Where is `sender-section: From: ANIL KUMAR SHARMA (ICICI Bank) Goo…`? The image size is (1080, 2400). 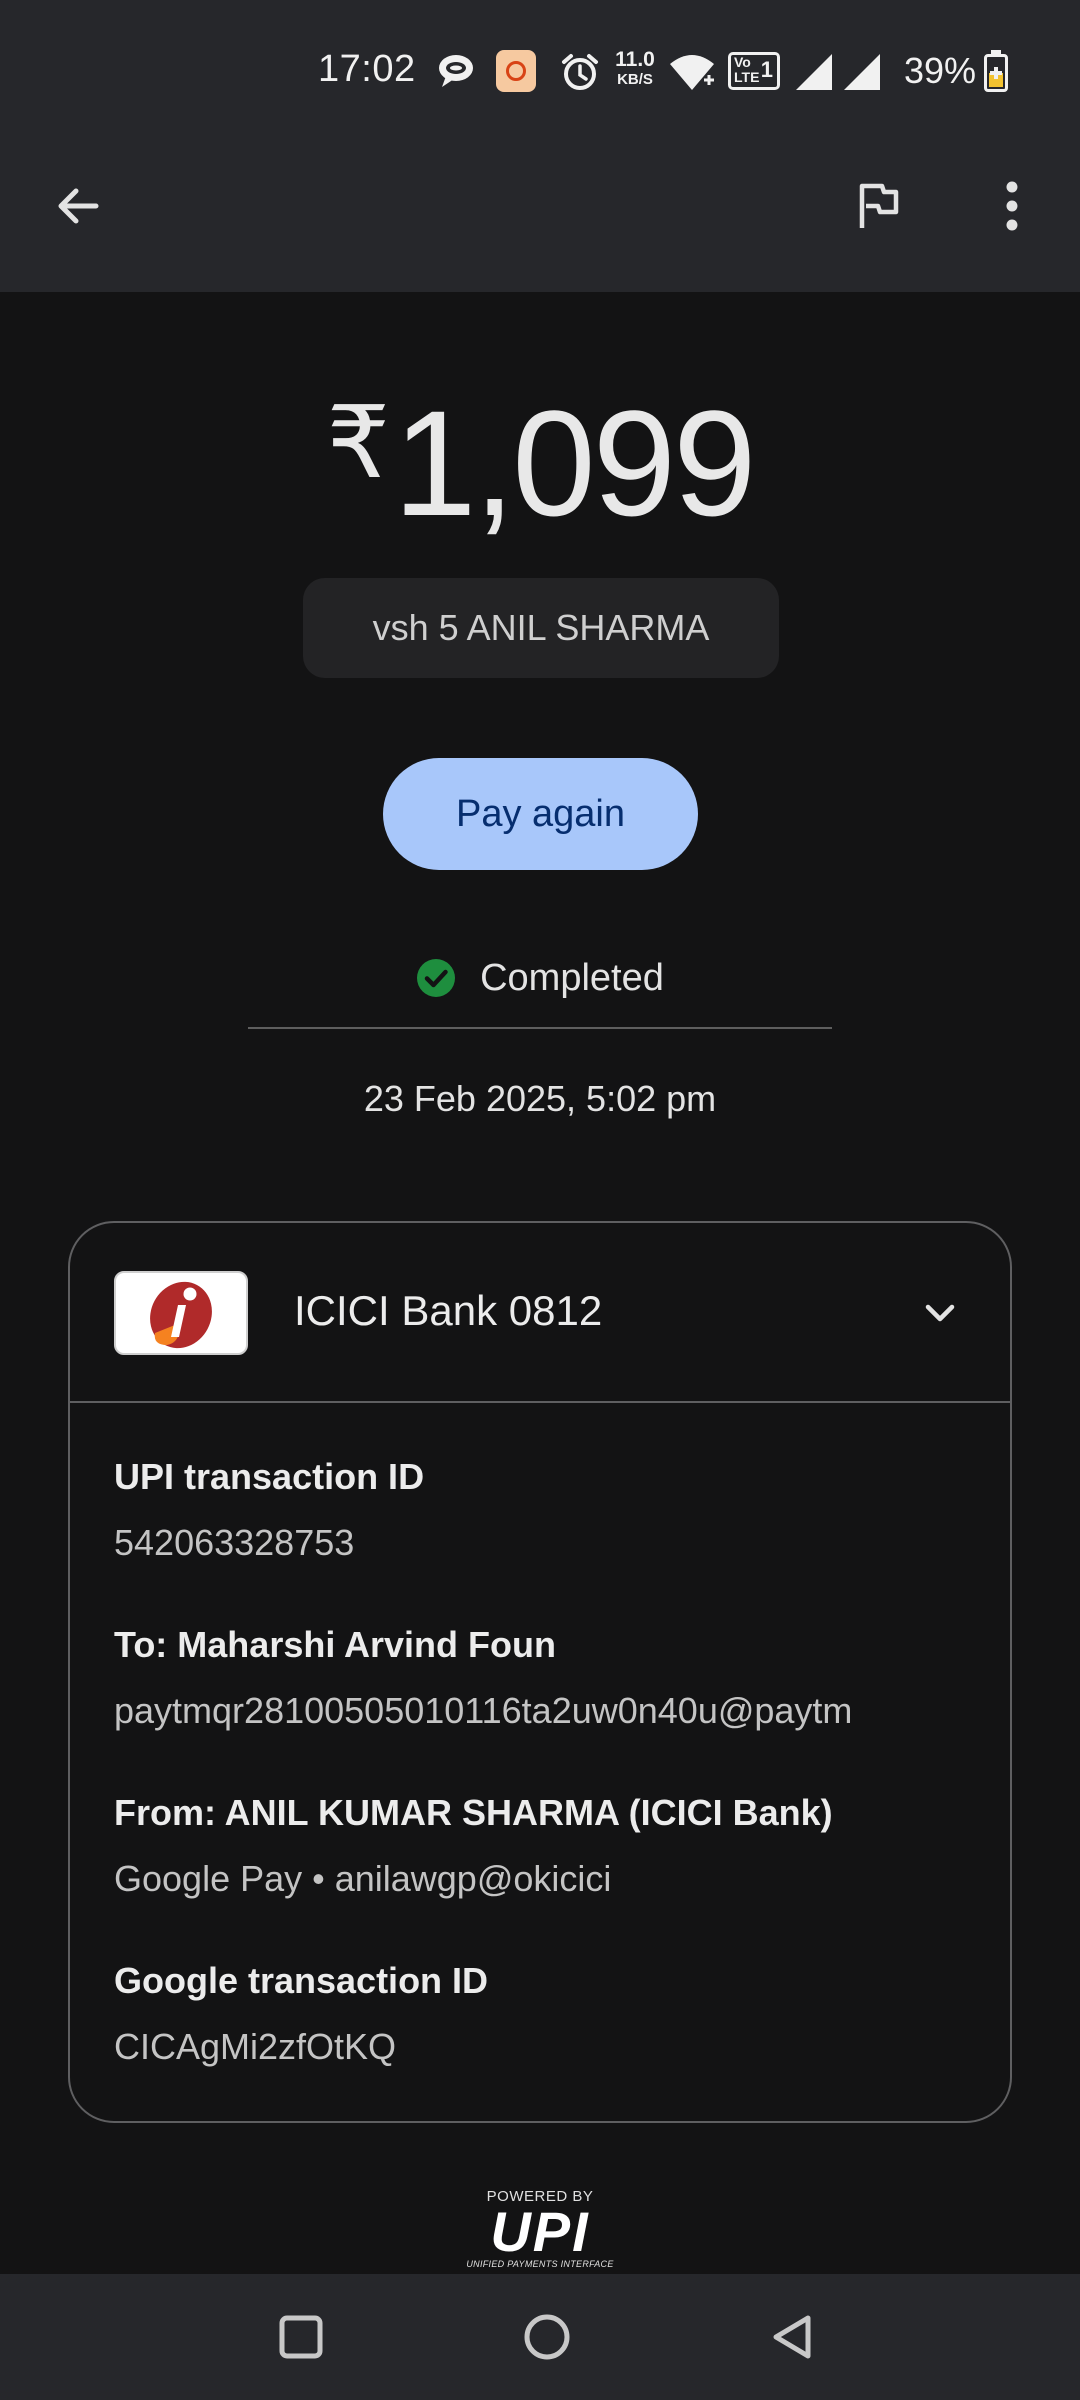 sender-section: From: ANIL KUMAR SHARMA (ICICI Bank) Goo… is located at coordinates (473, 1846).